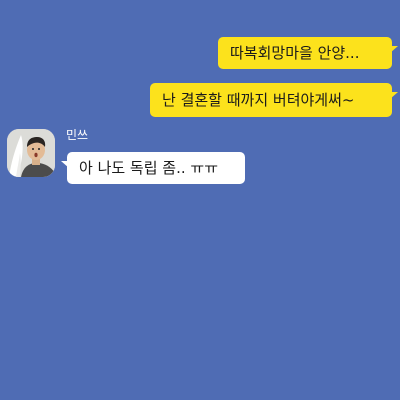  I want to click on message-text: 난 결혼할 때까지 버텨야게써~, so click(258, 99).